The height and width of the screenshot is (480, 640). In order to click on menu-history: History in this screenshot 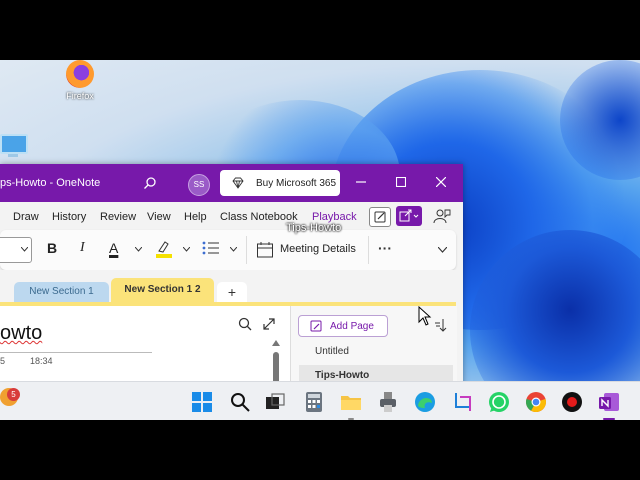, I will do `click(69, 217)`.